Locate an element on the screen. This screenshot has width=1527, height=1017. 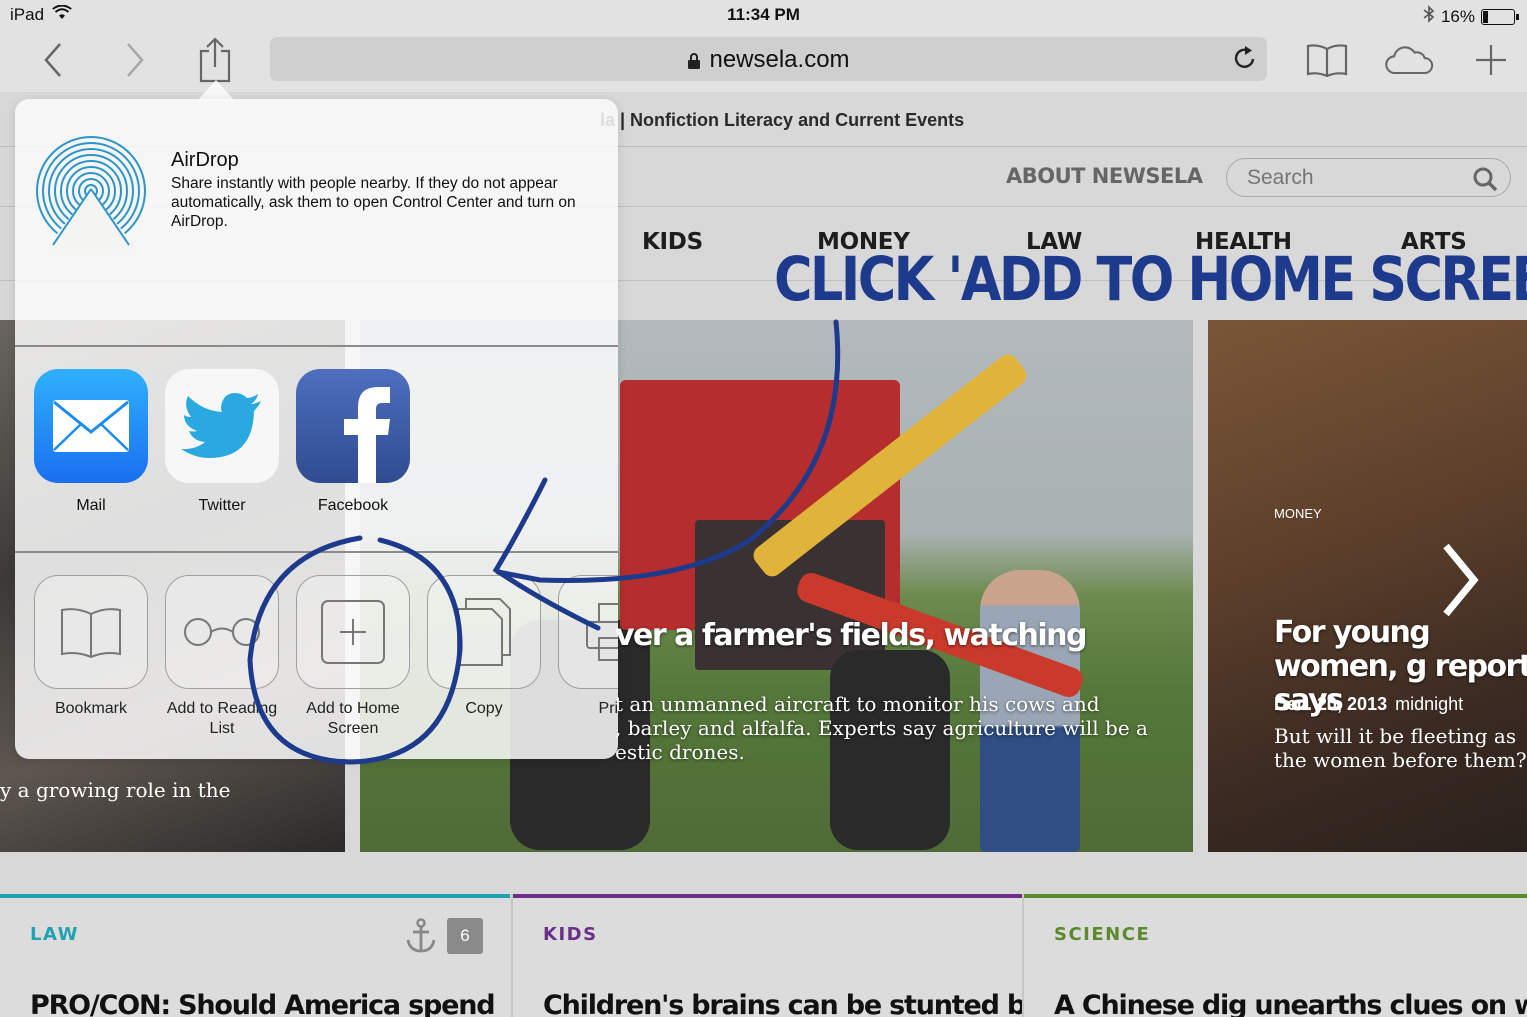
print-button: Print is located at coordinates (588, 647).